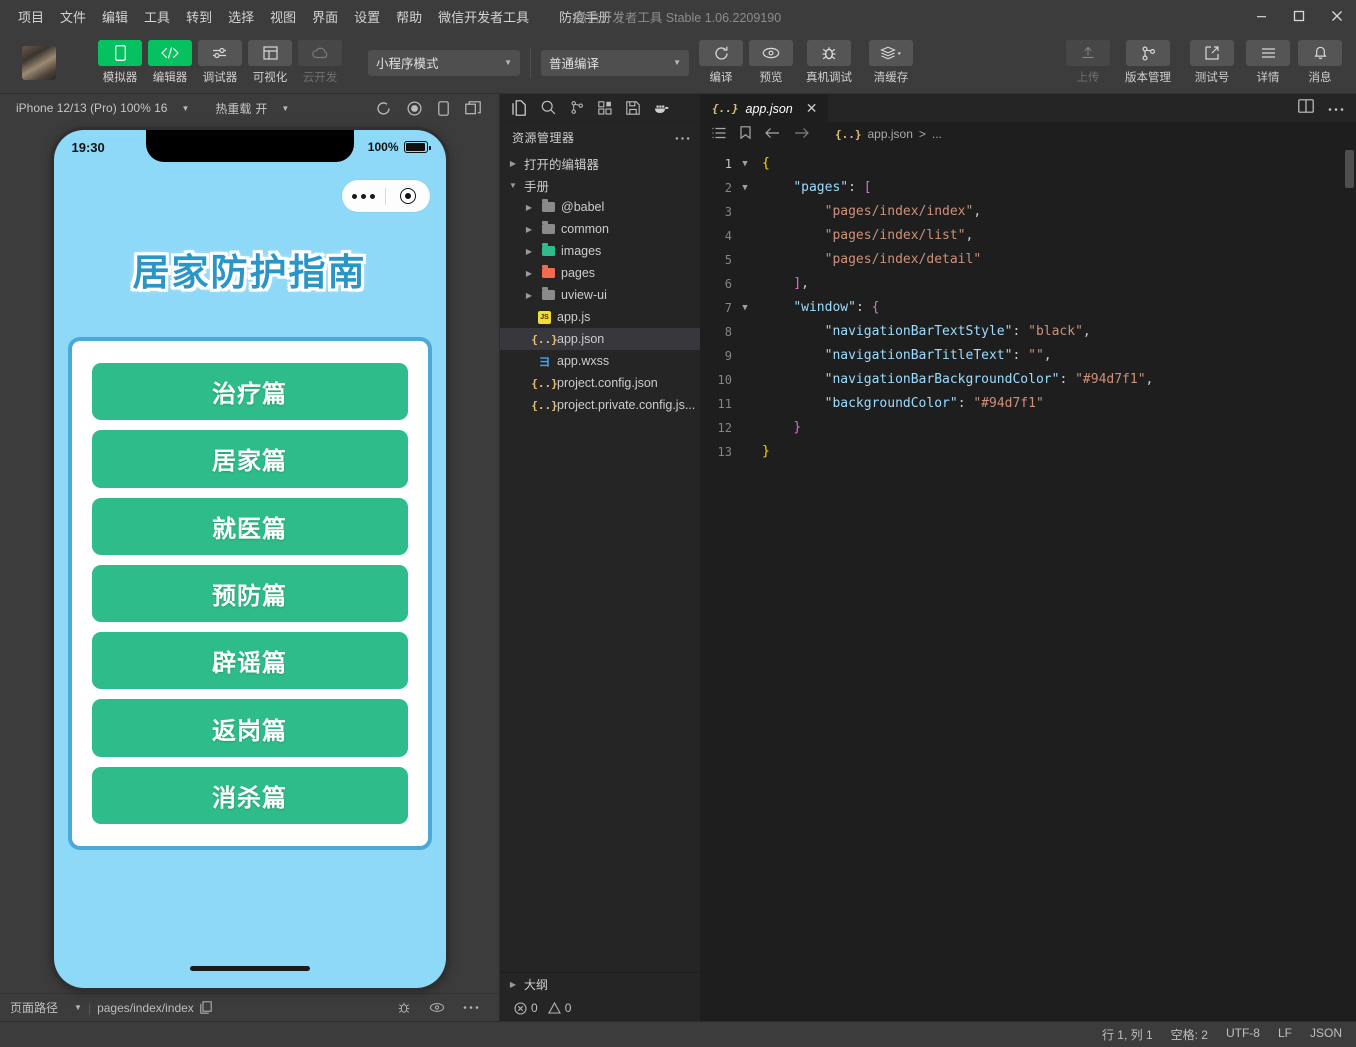 The image size is (1356, 1047). What do you see at coordinates (31, 16) in the screenshot?
I see `menu-item-project: 项目` at bounding box center [31, 16].